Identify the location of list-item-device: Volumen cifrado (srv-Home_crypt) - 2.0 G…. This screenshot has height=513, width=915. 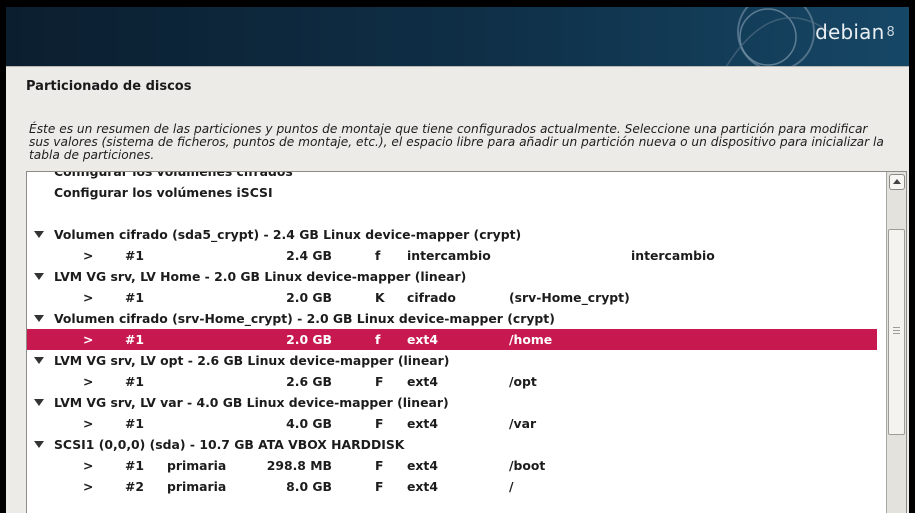
(452, 318).